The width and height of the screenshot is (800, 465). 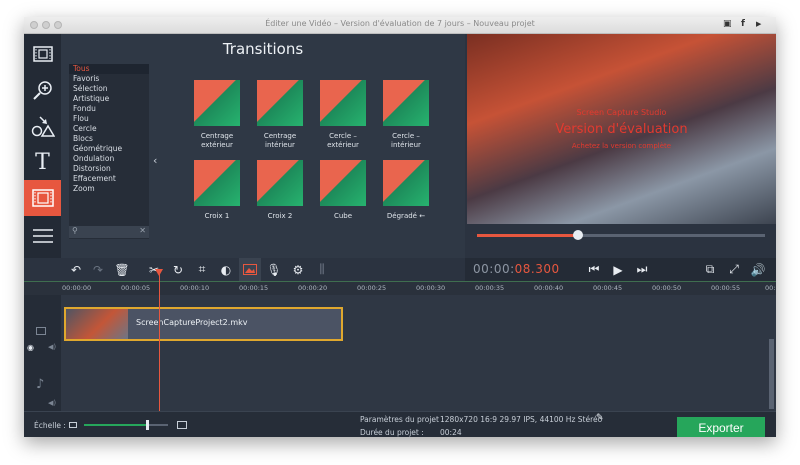 What do you see at coordinates (743, 24) in the screenshot?
I see `facebook-icon: f` at bounding box center [743, 24].